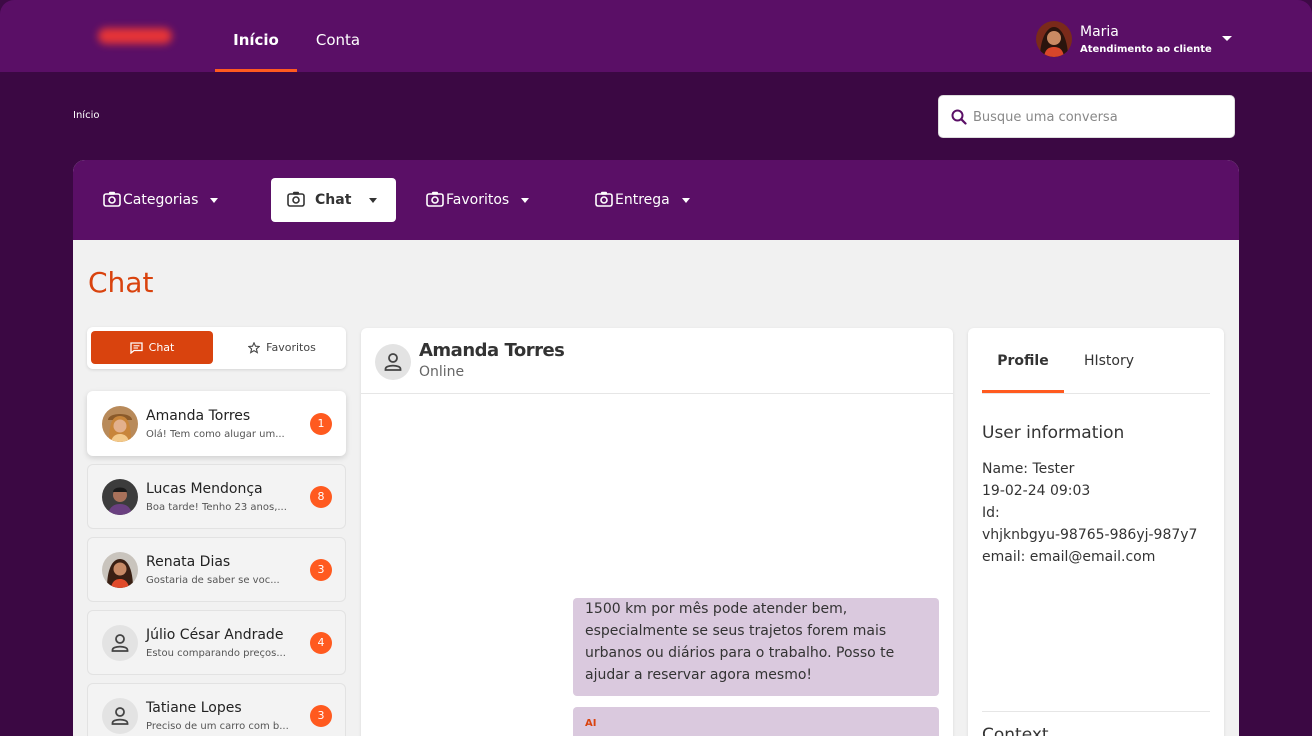 This screenshot has width=1312, height=736. I want to click on contact-name: Renata Dias, so click(188, 562).